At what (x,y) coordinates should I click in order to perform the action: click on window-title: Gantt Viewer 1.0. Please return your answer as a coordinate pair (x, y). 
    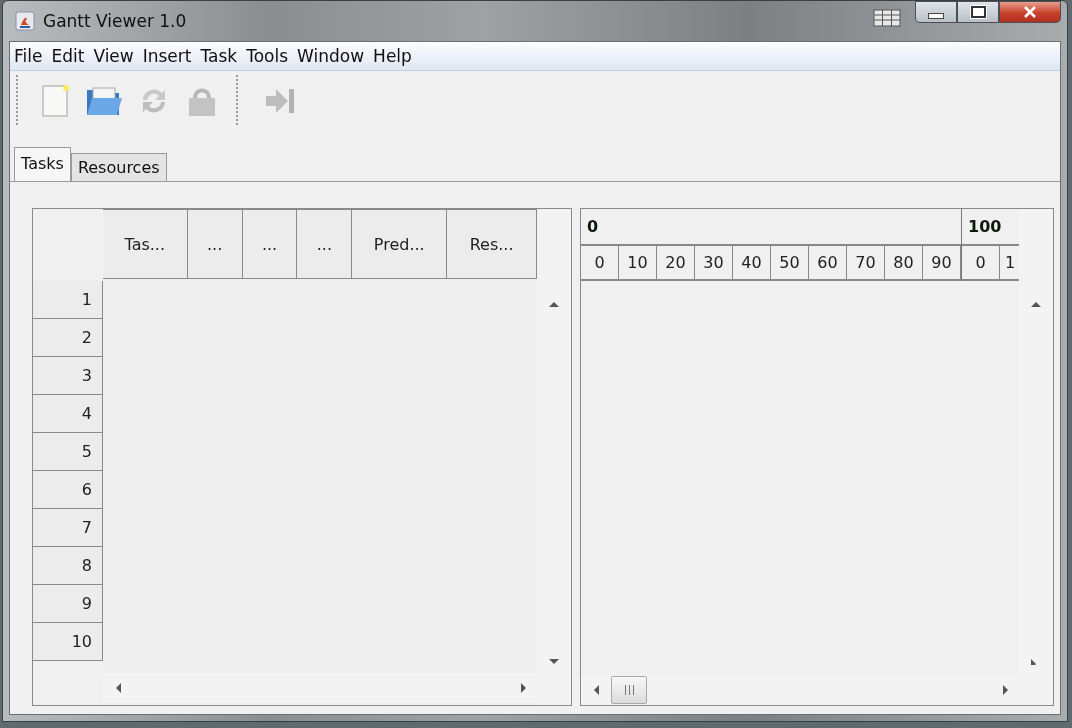
    Looking at the image, I should click on (115, 21).